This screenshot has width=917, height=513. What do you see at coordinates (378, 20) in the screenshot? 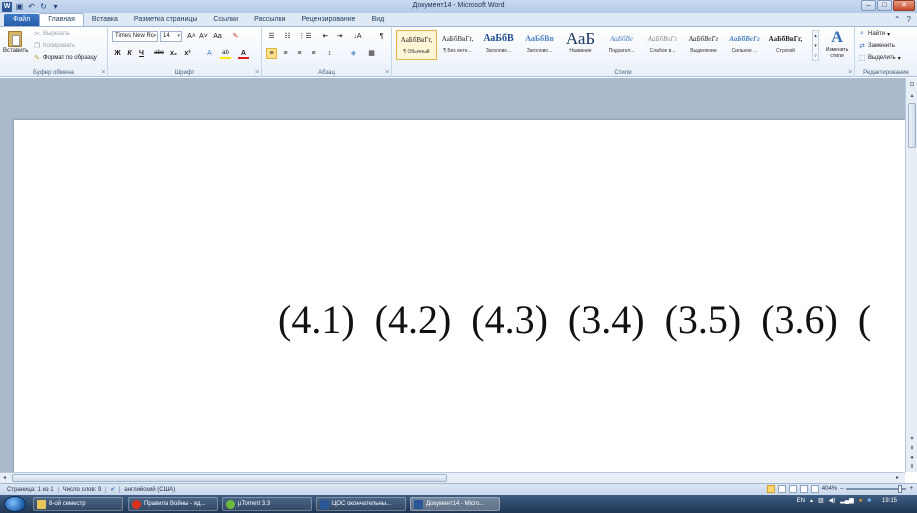
I see `tab-view: Вид` at bounding box center [378, 20].